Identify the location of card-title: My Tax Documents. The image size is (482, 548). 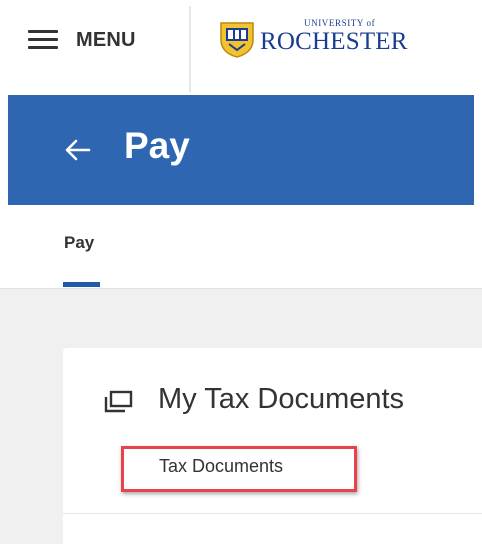
(281, 399).